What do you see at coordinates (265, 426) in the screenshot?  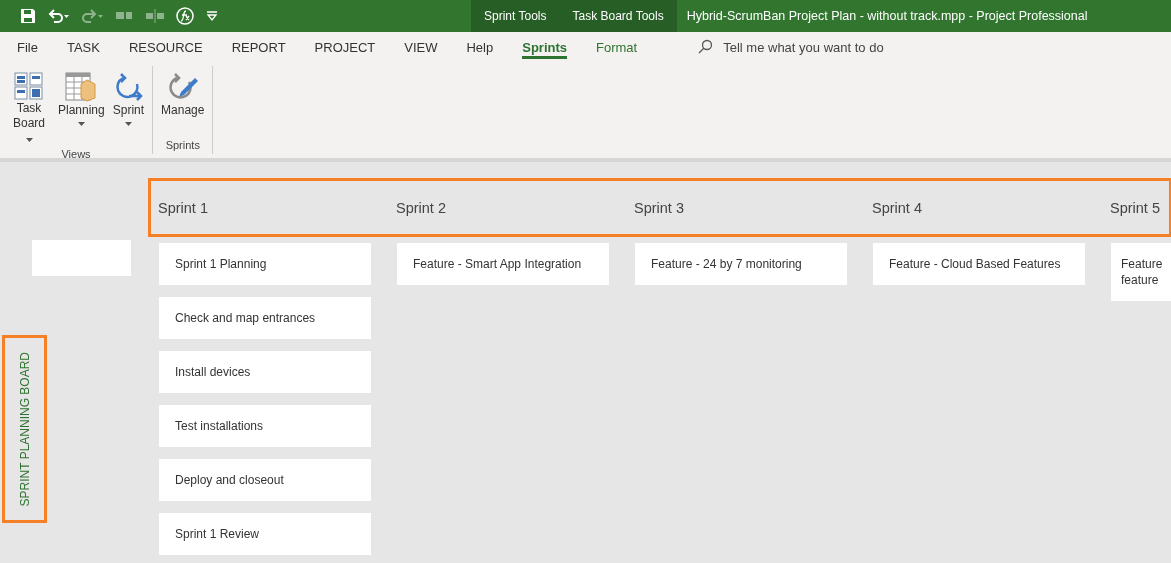 I see `task-card: Test installations` at bounding box center [265, 426].